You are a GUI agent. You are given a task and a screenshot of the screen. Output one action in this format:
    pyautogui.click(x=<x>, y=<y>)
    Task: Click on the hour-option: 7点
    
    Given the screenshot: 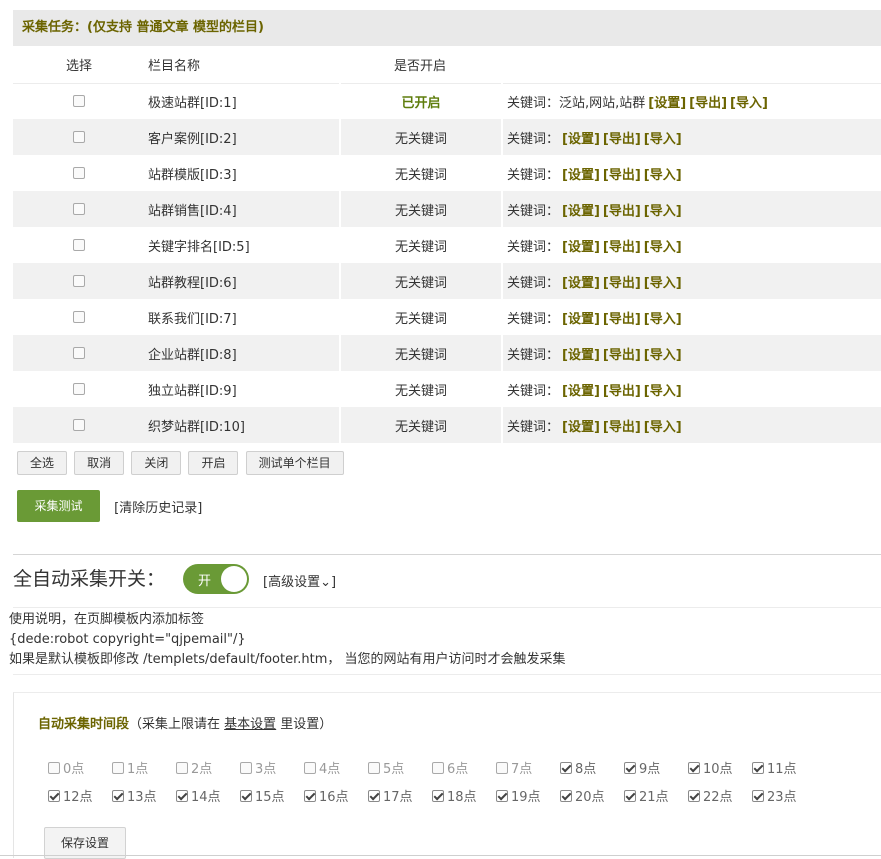 What is the action you would take?
    pyautogui.click(x=514, y=767)
    